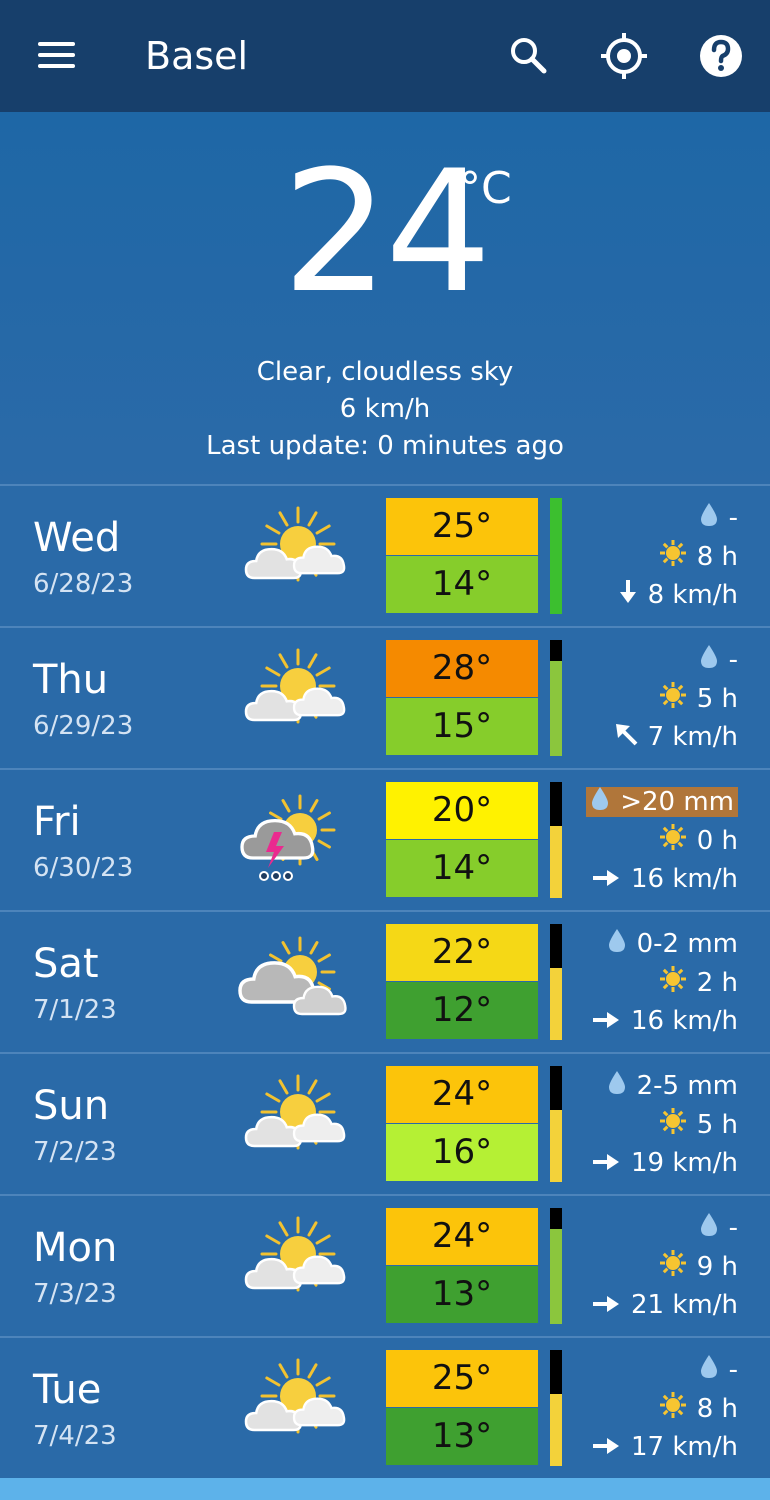 The height and width of the screenshot is (1500, 770). Describe the element at coordinates (298, 981) in the screenshot. I see `cloudy-sun-icon` at that location.